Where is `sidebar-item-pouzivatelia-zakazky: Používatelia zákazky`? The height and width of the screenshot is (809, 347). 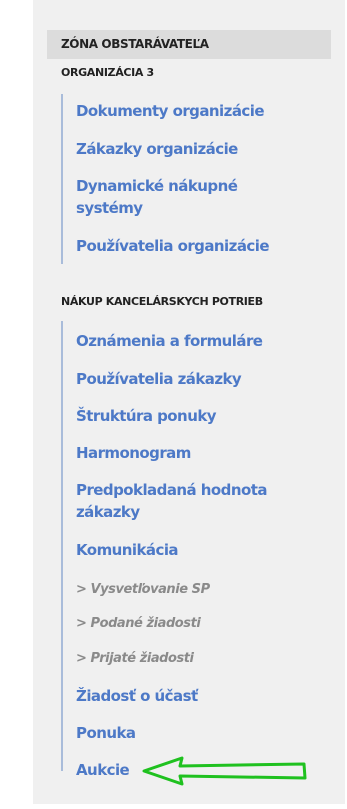
sidebar-item-pouzivatelia-zakazky: Používatelia zákazky is located at coordinates (159, 379).